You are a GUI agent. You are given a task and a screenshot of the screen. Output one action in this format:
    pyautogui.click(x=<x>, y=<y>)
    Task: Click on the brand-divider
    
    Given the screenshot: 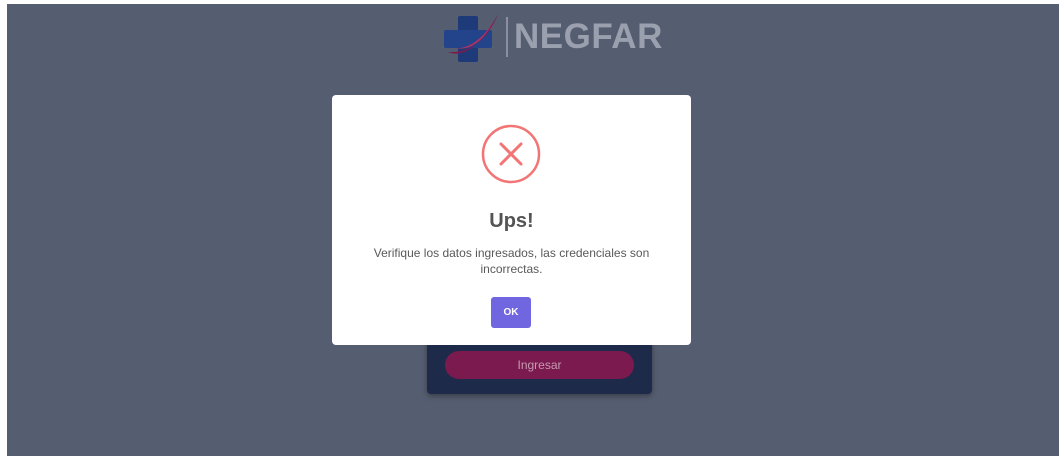 What is the action you would take?
    pyautogui.click(x=507, y=37)
    